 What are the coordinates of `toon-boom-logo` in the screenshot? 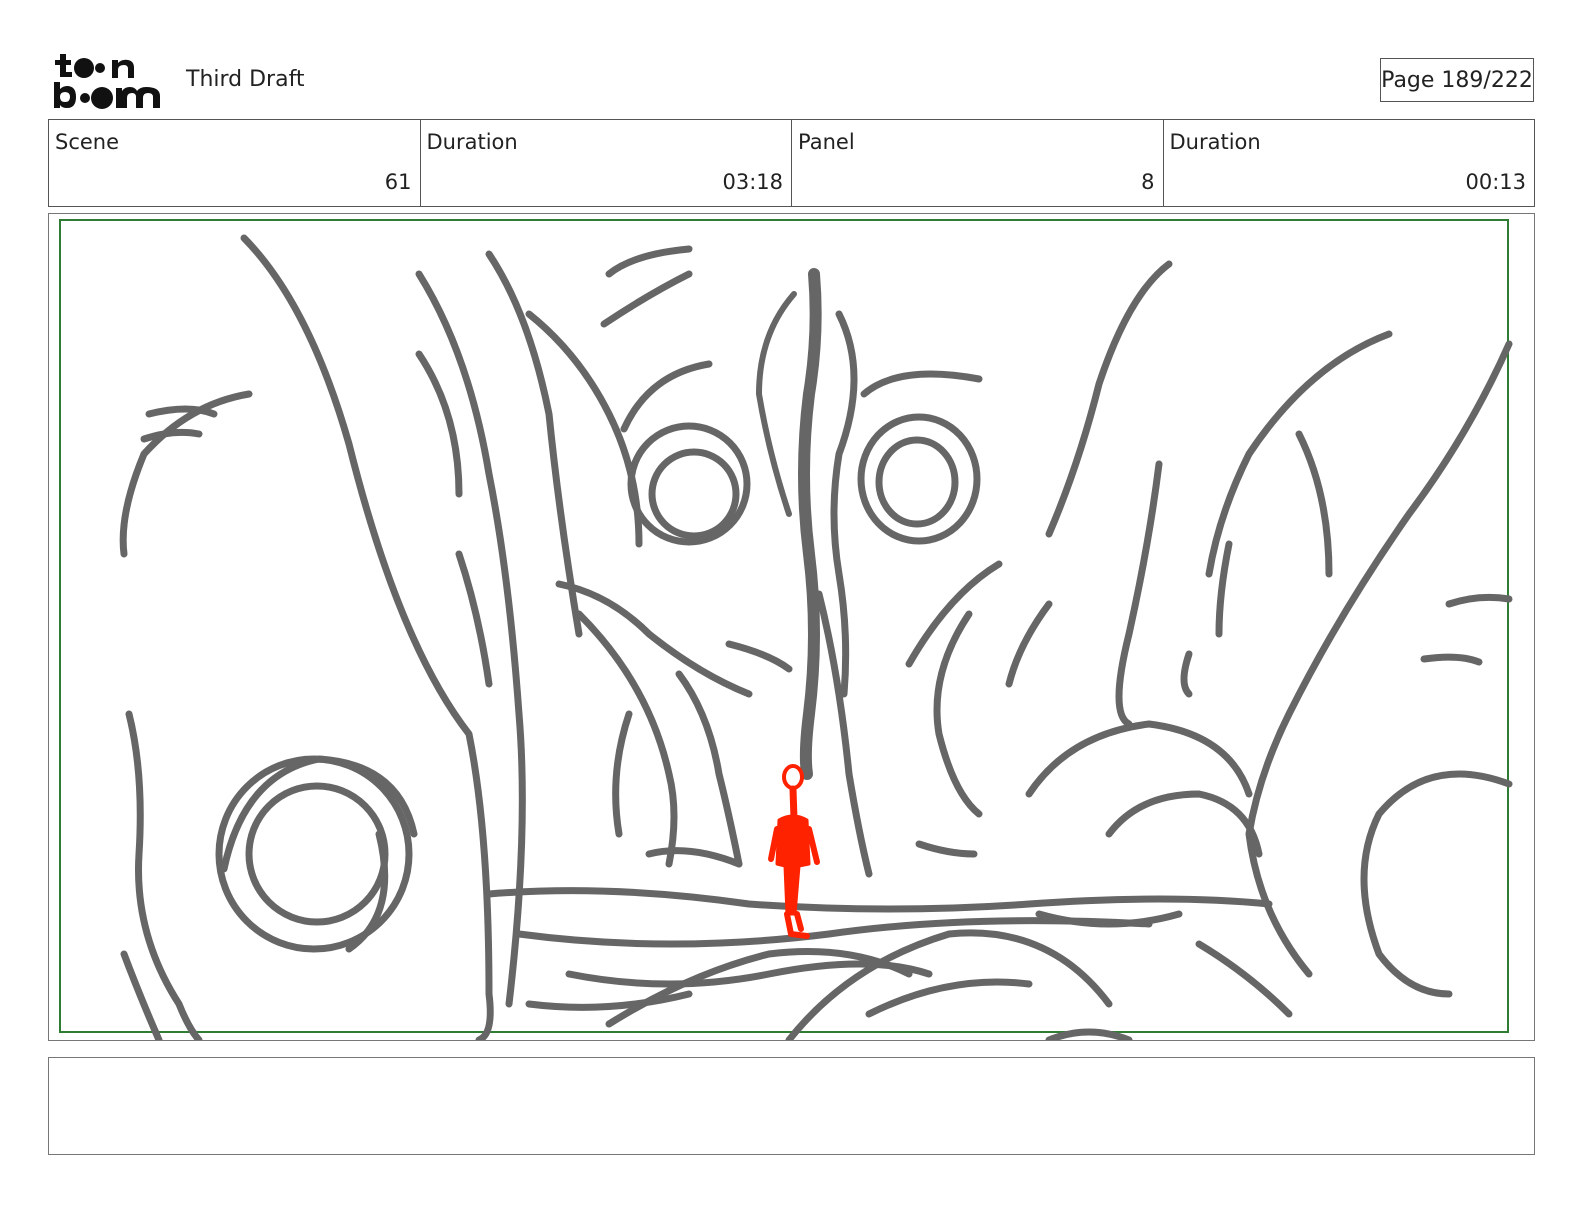 It's located at (107, 81).